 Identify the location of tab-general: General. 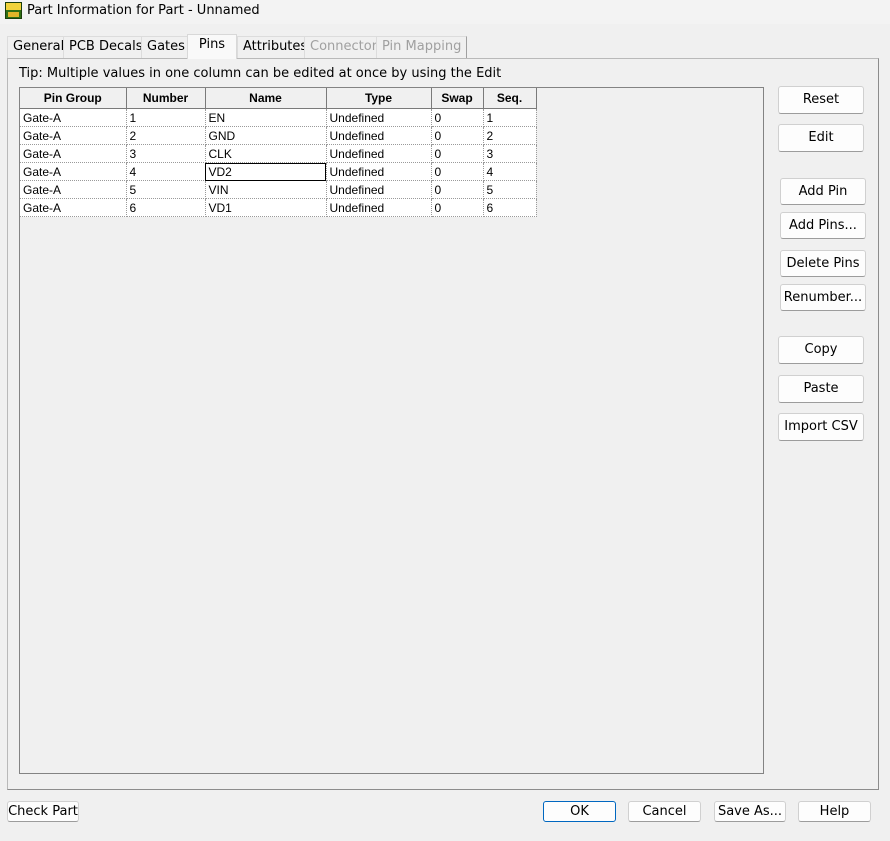
(39, 47).